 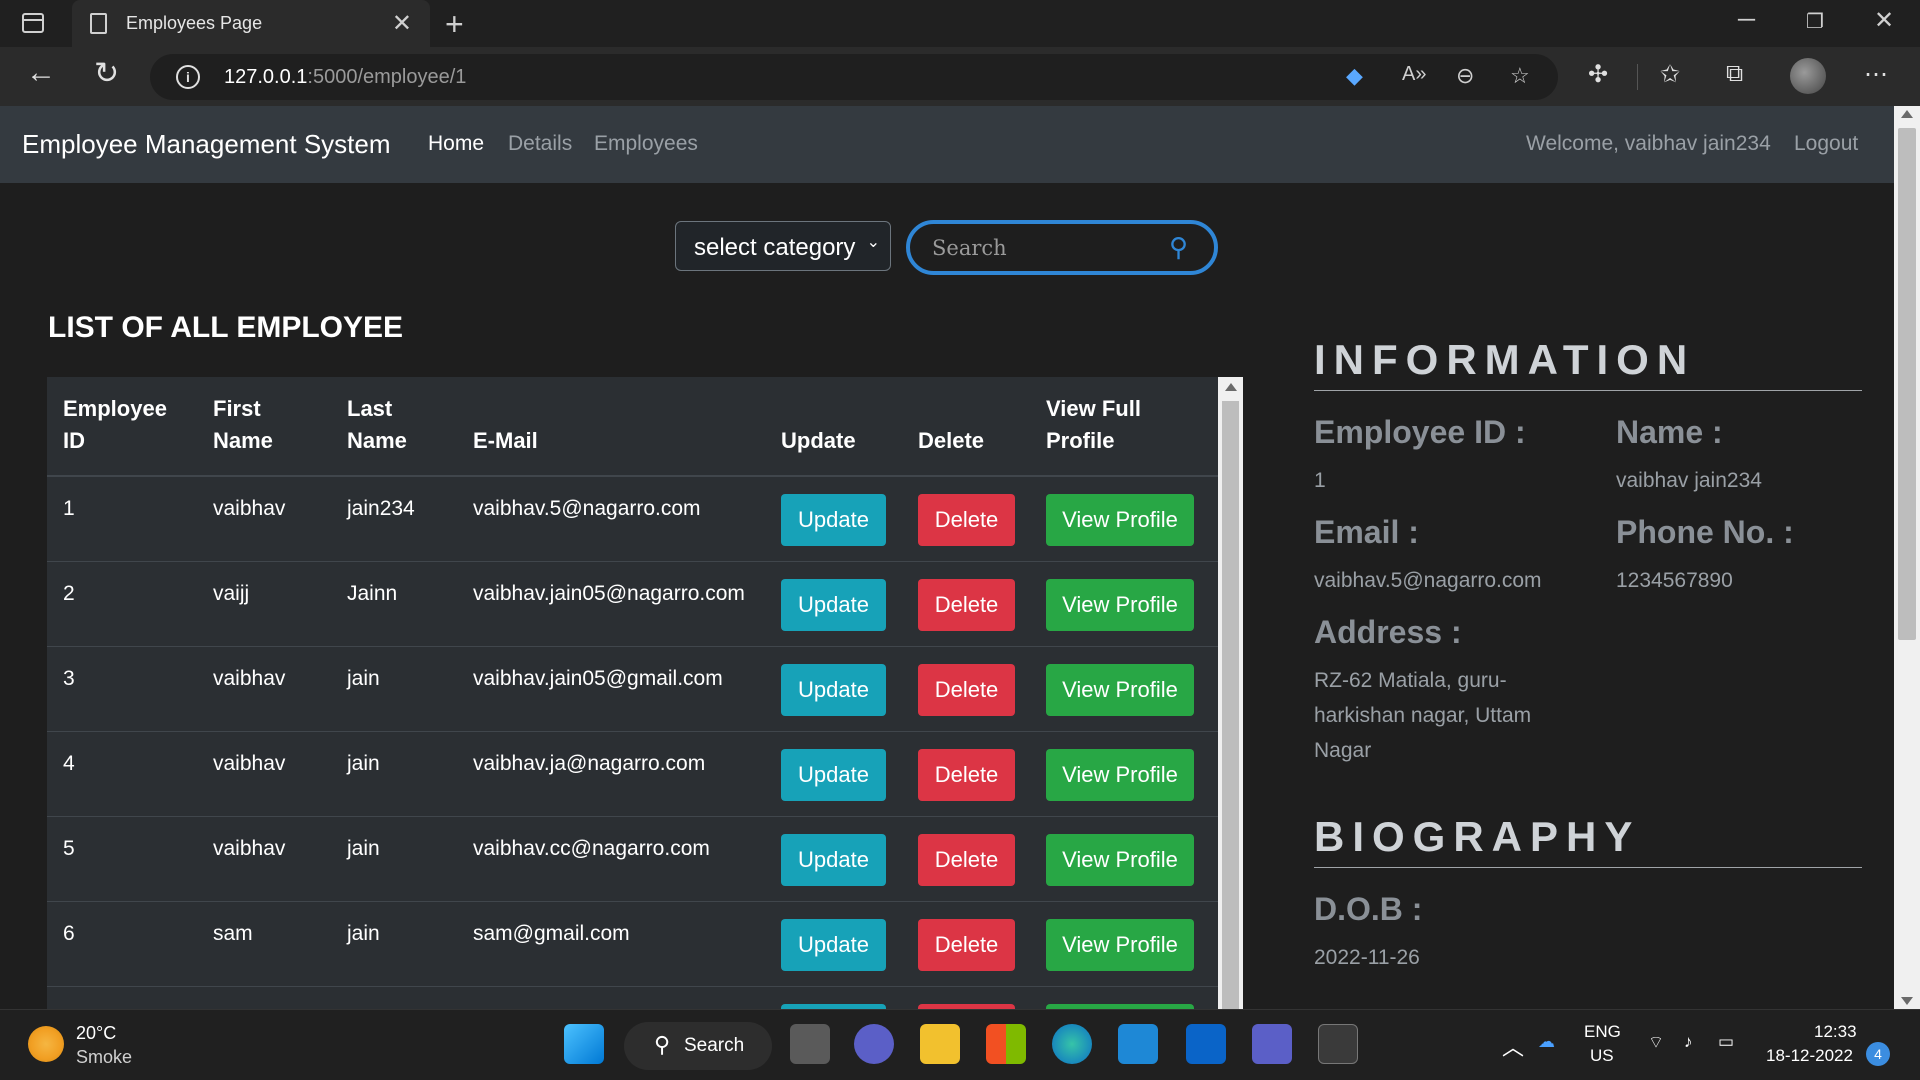 I want to click on vscode-icon, so click(x=1138, y=1044).